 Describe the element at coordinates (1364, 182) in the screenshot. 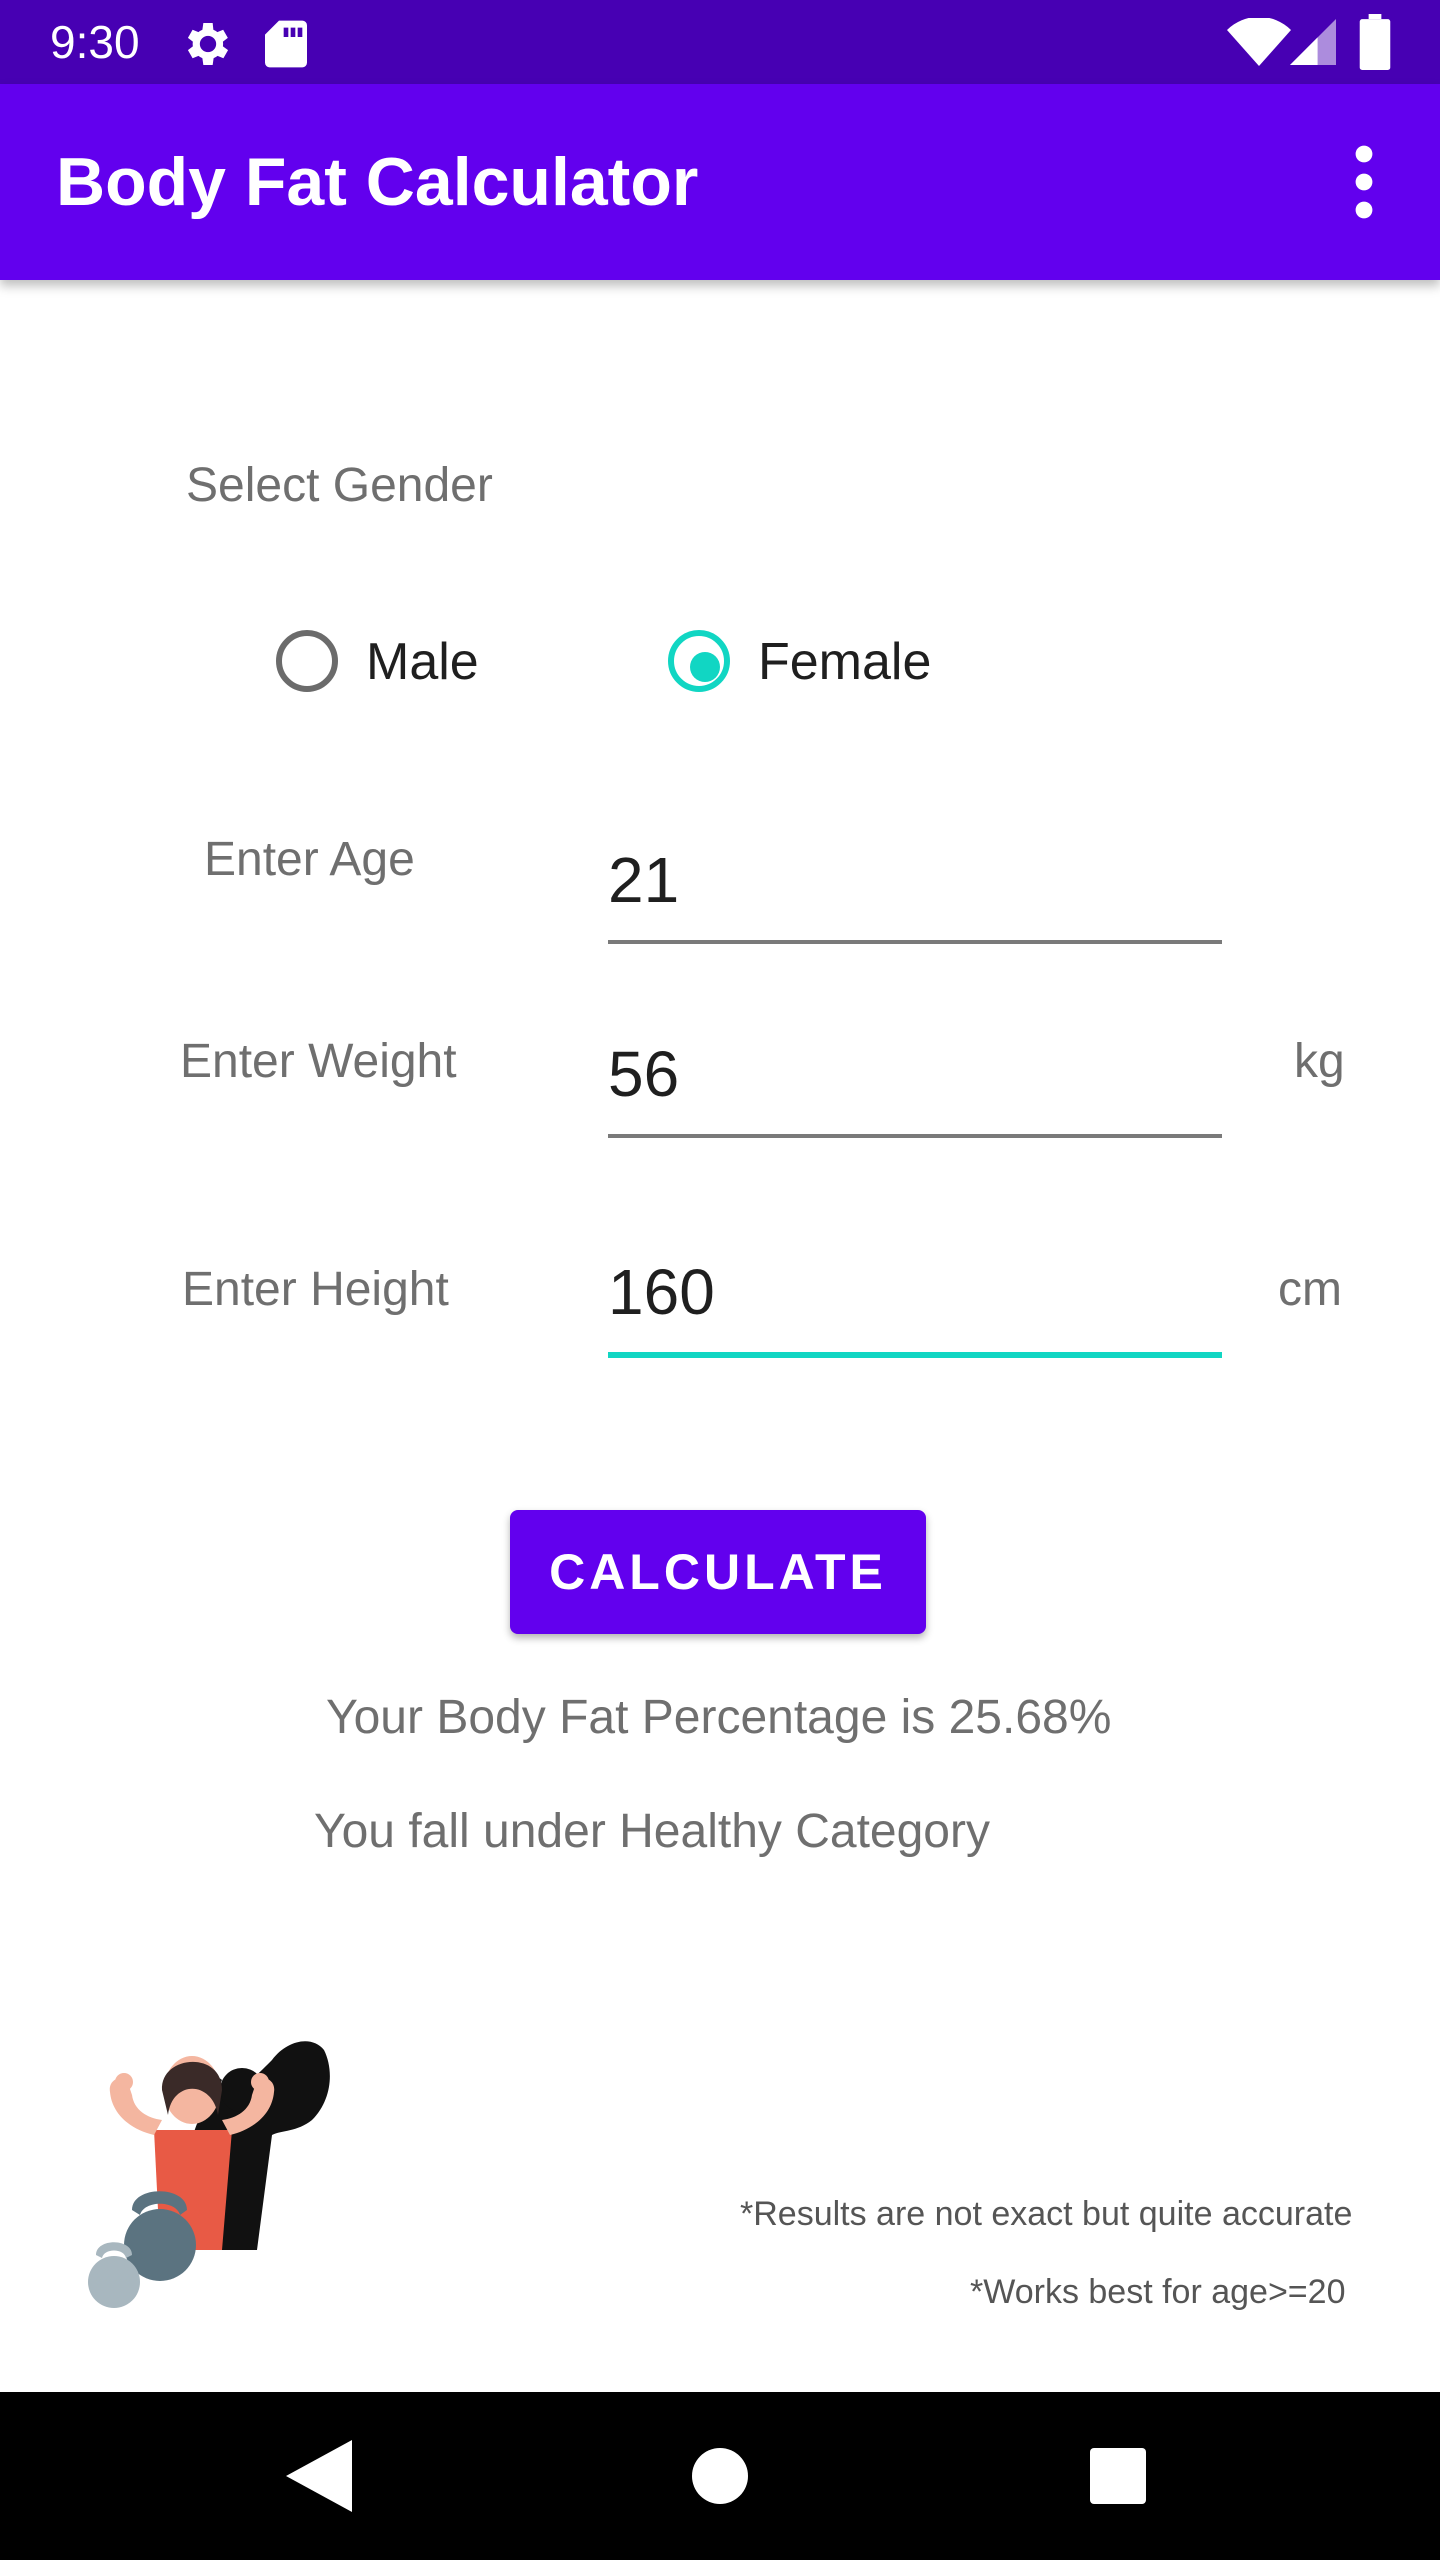

I see `overflow-menu-icon` at that location.